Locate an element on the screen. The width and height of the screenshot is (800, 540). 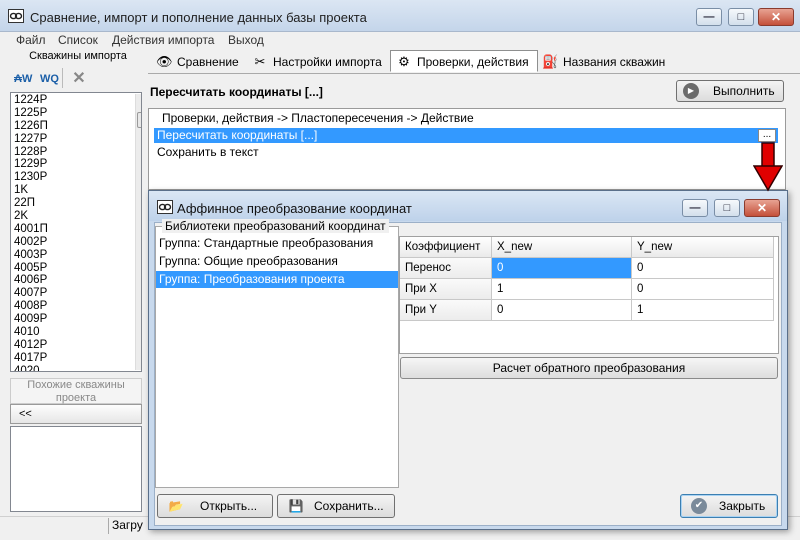
well-list-item: 2K is located at coordinates (77, 216).